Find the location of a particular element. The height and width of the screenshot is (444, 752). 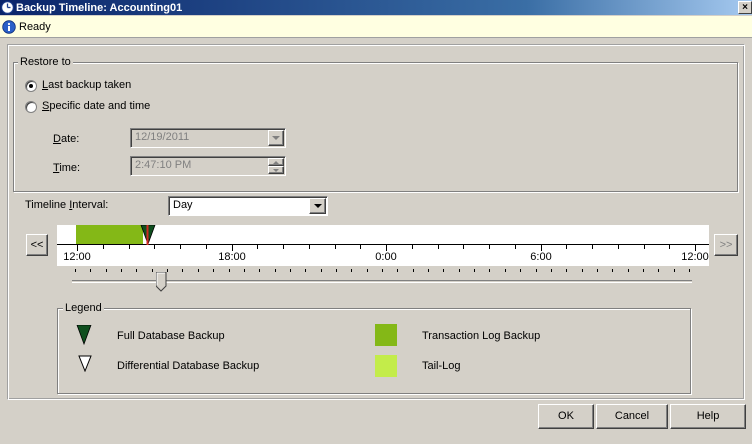

time-spin-up-button is located at coordinates (276, 162).